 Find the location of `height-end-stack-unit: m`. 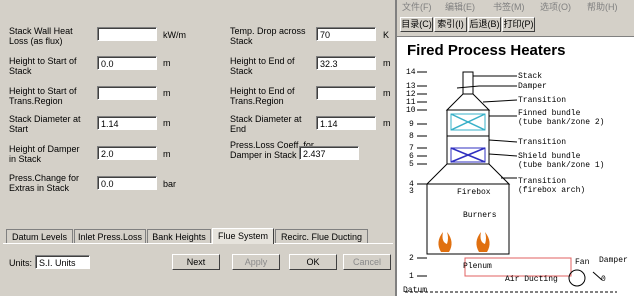

height-end-stack-unit: m is located at coordinates (387, 63).